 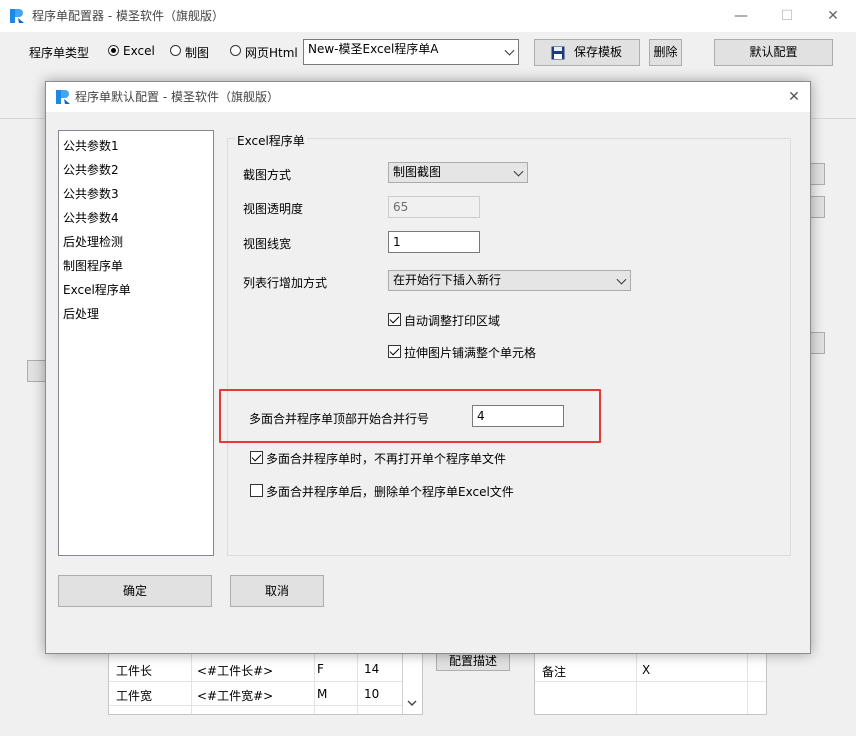 I want to click on nav-item-post-process: 后处理, so click(x=81, y=313).